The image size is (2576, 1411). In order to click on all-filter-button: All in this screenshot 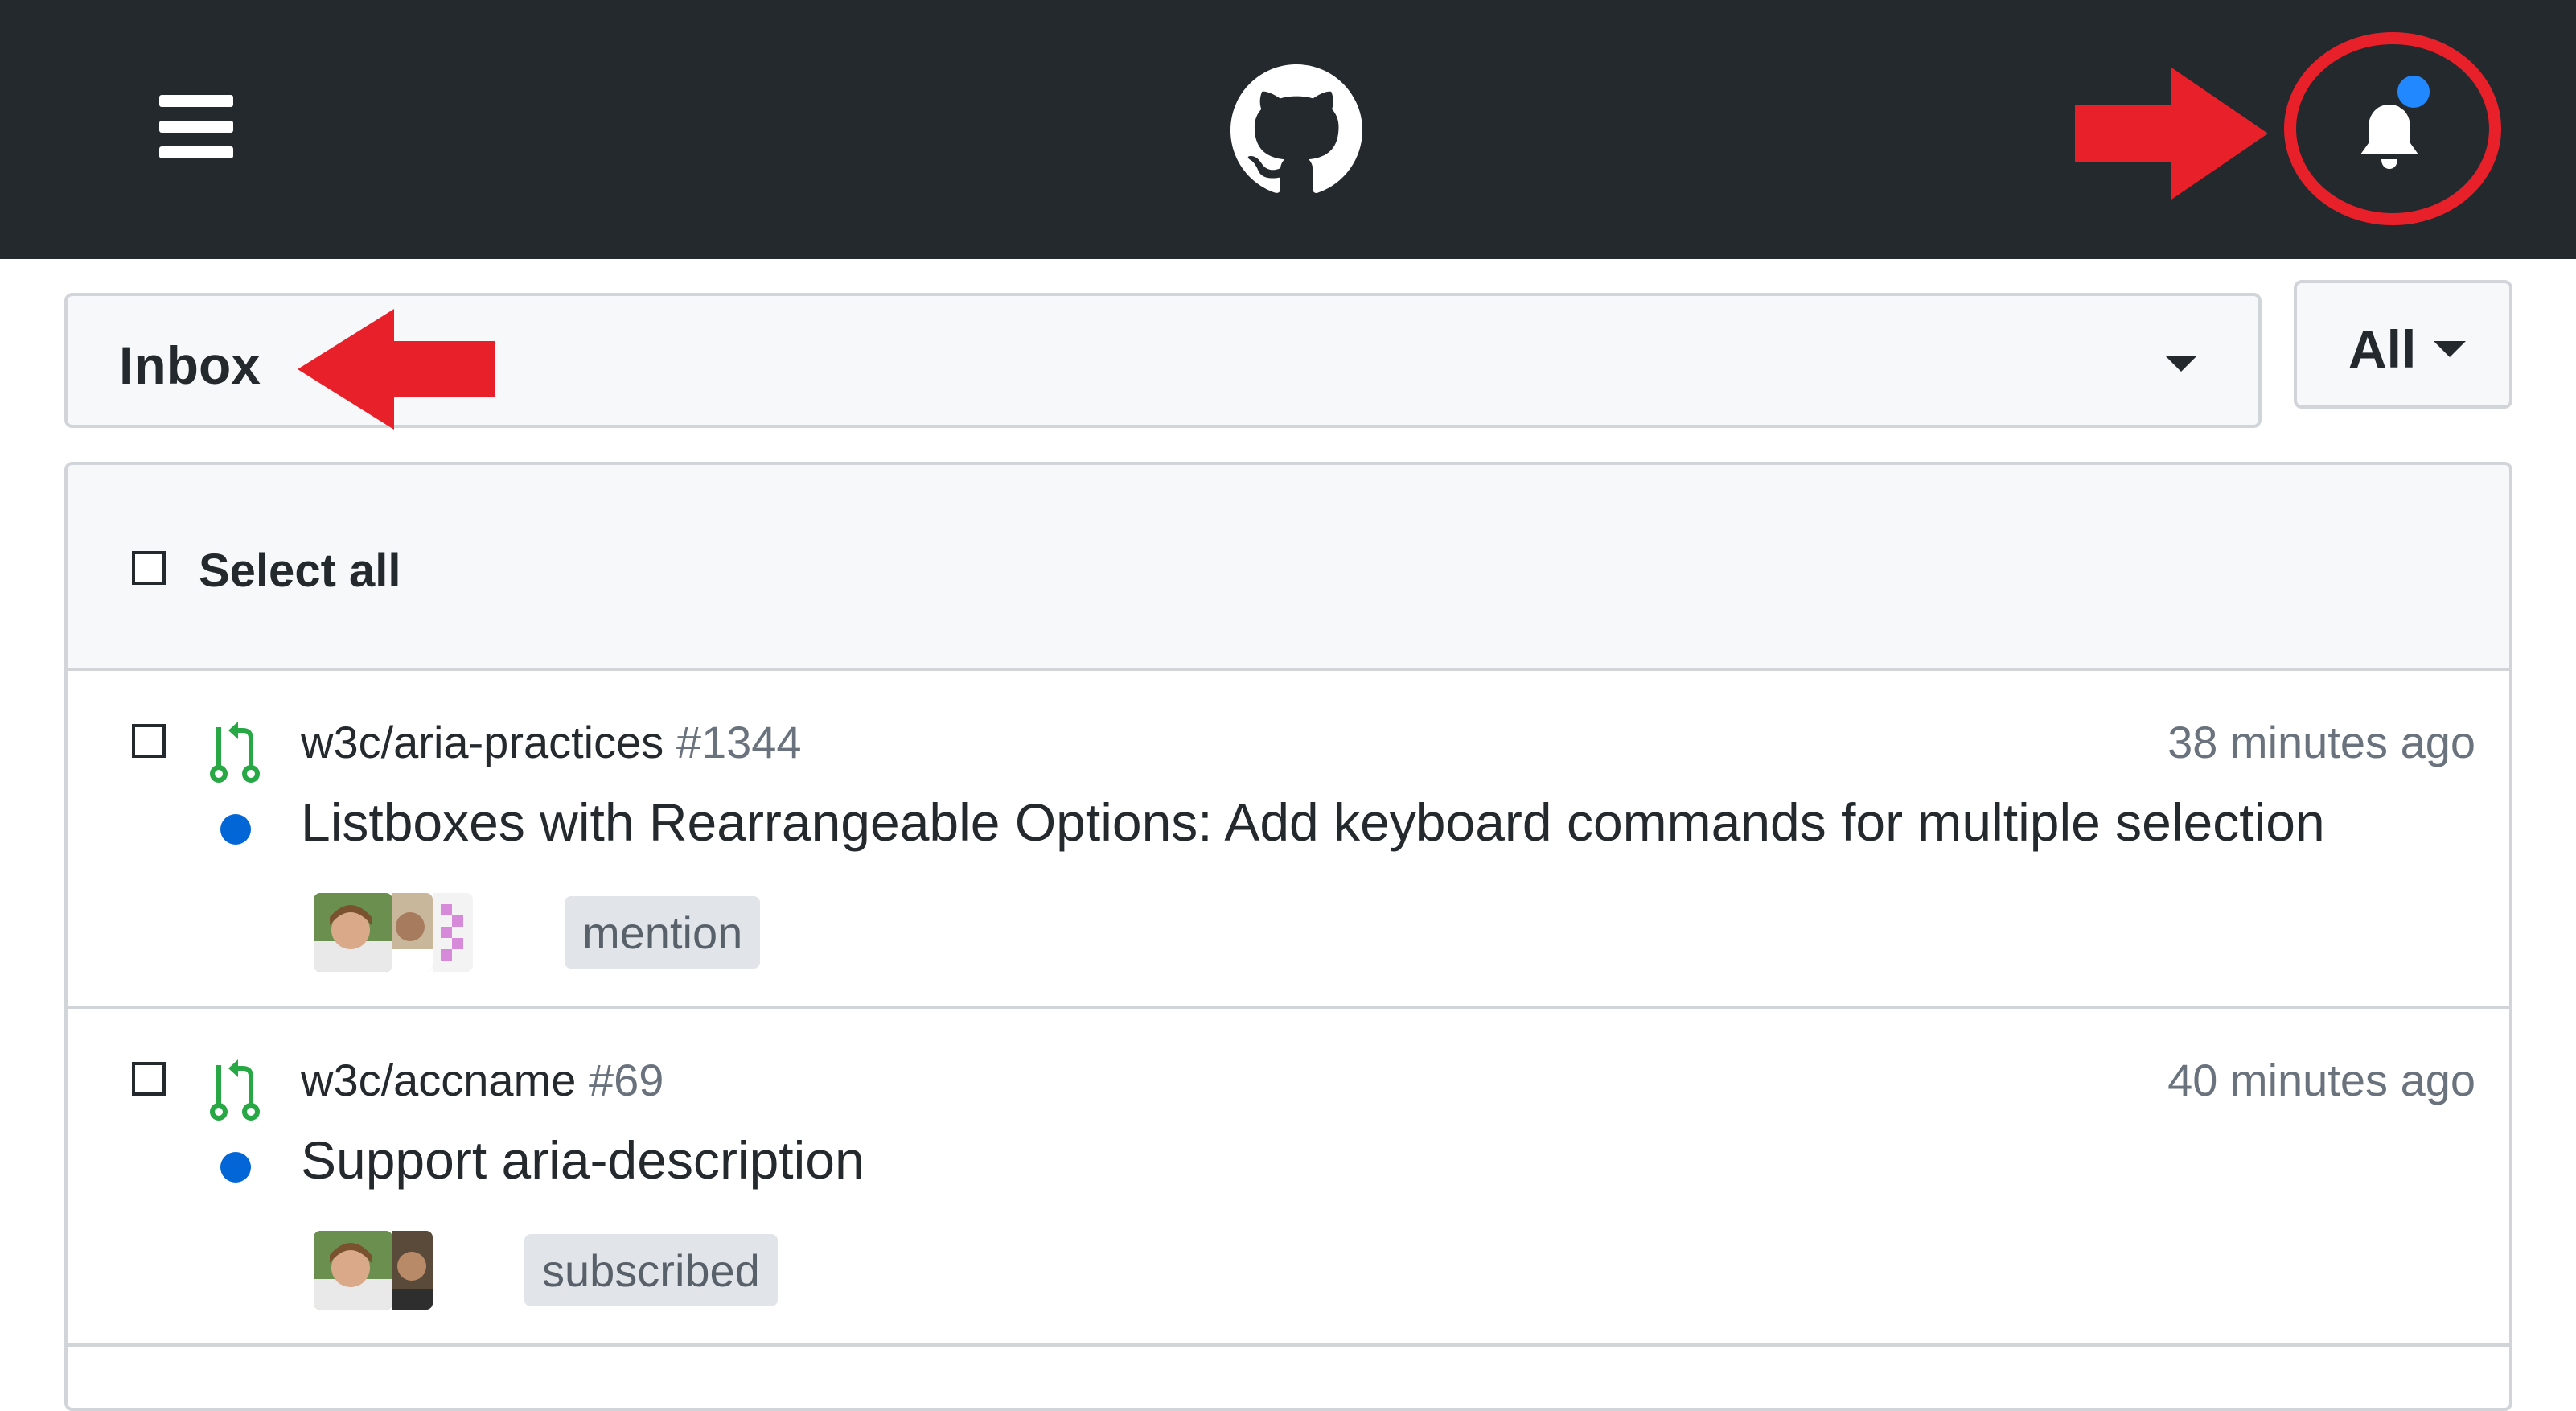, I will do `click(2403, 344)`.